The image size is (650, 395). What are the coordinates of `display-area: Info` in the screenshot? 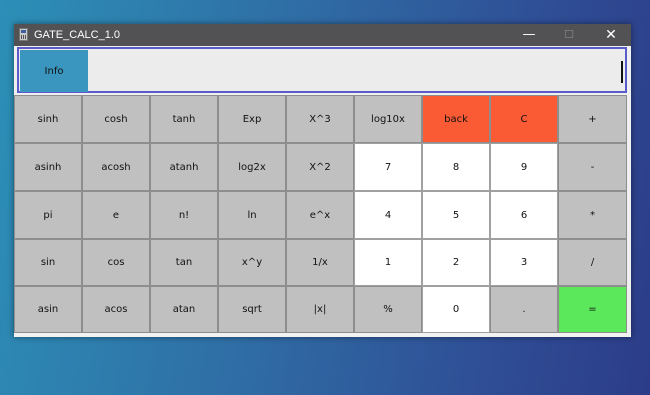 It's located at (322, 70).